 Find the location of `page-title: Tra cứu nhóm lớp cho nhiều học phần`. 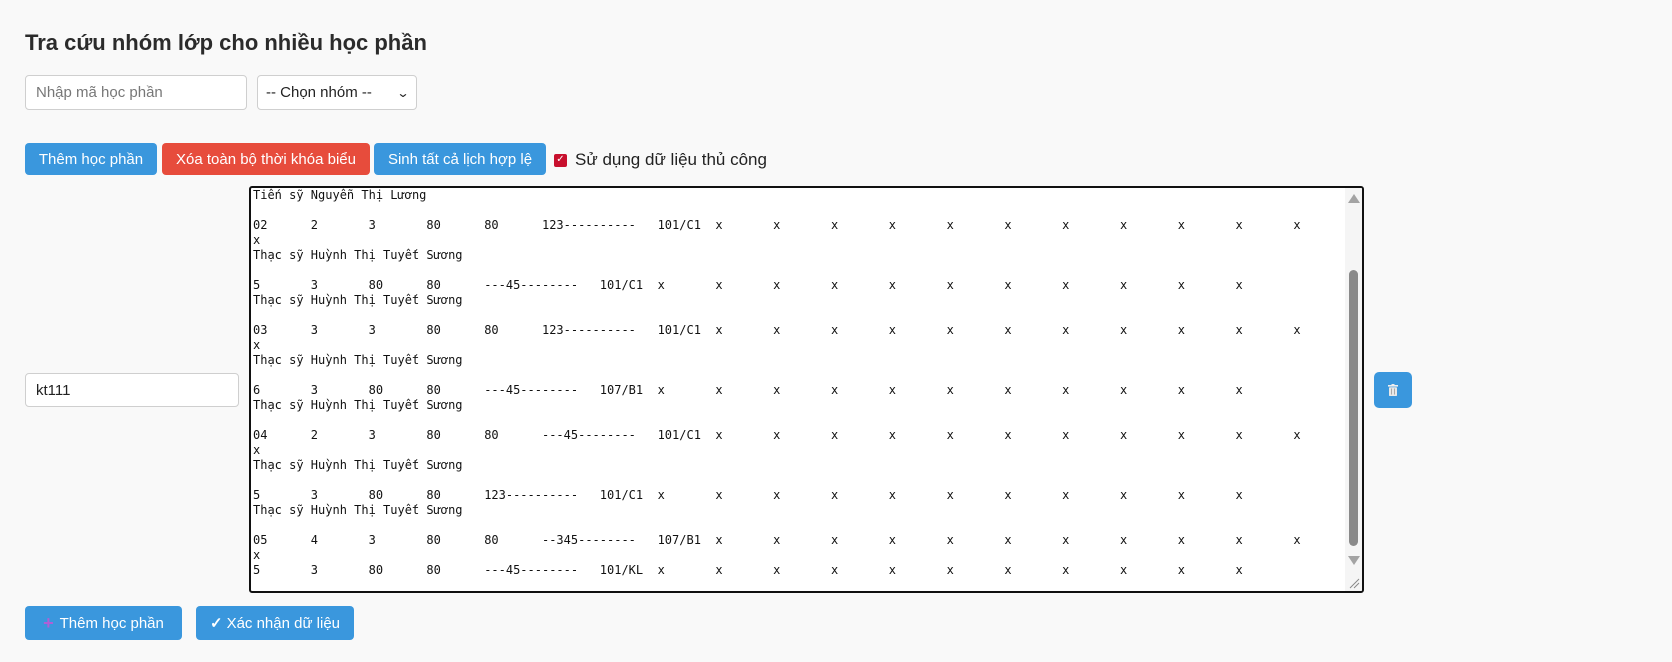

page-title: Tra cứu nhóm lớp cho nhiều học phần is located at coordinates (226, 42).